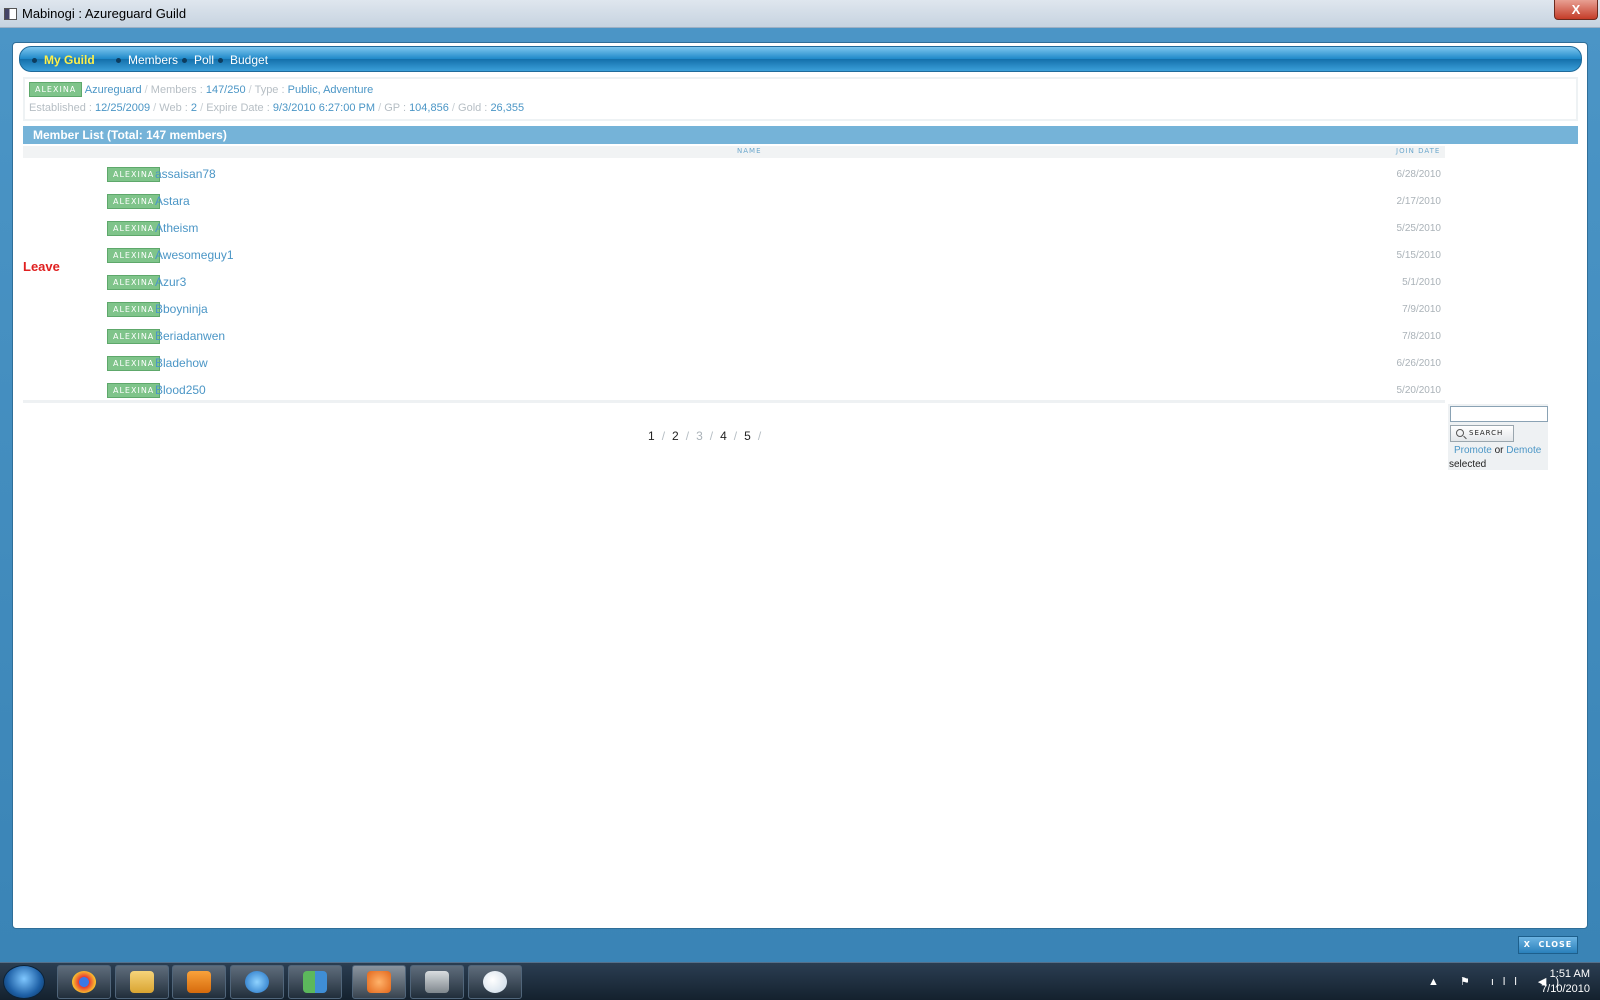 The height and width of the screenshot is (1000, 1600). Describe the element at coordinates (1499, 414) in the screenshot. I see `search-input` at that location.